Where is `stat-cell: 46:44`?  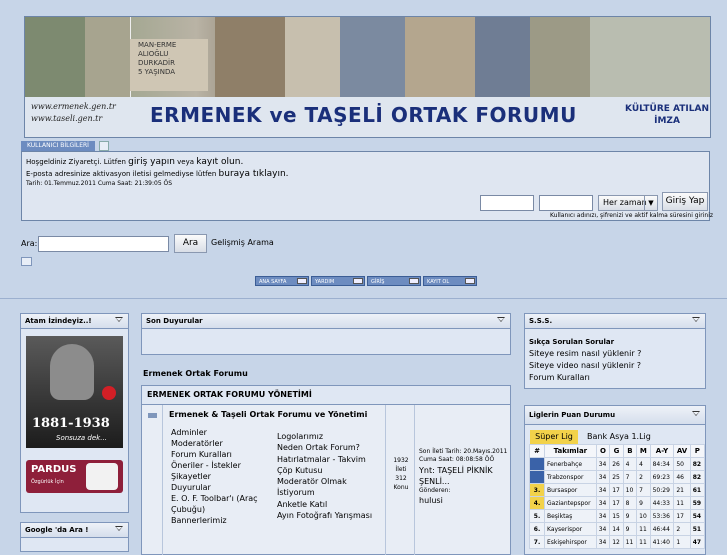 stat-cell: 46:44 is located at coordinates (662, 529).